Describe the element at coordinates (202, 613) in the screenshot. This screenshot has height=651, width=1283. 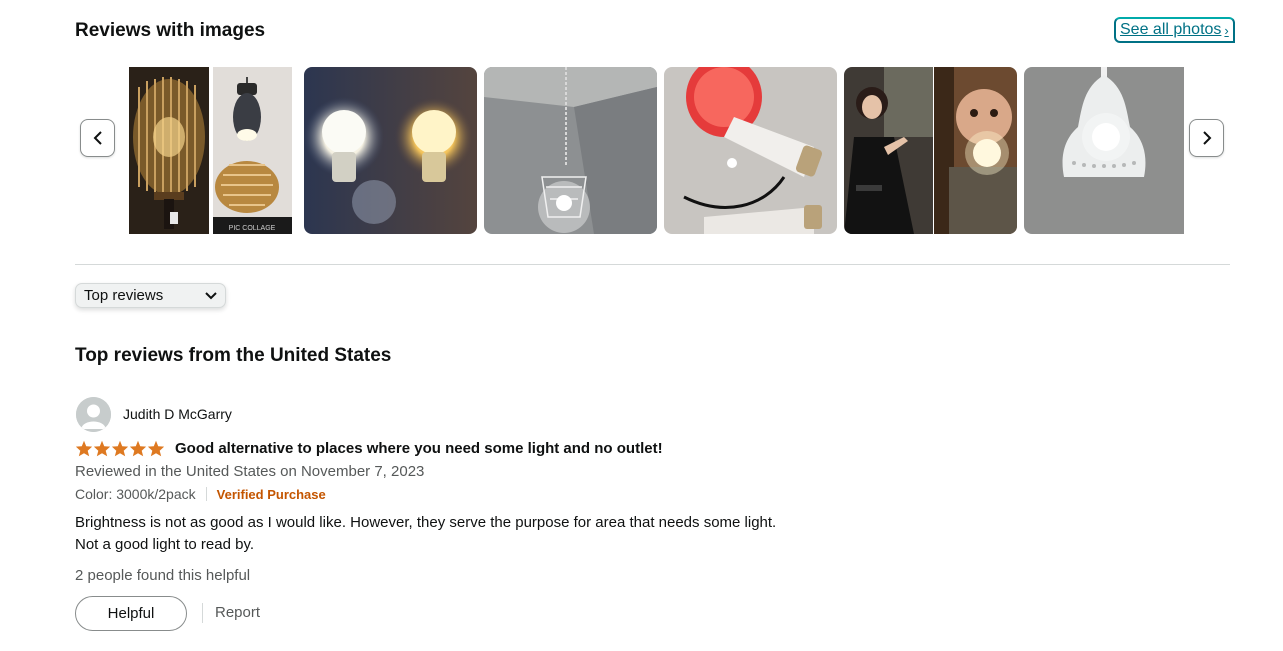
I see `action-separator` at that location.